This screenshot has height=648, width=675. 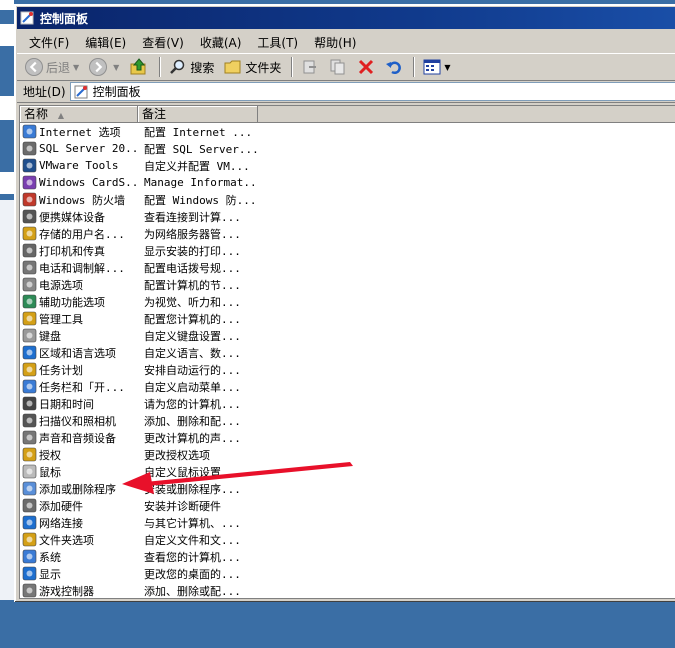 I want to click on item-name: 扫描仪和照相机, so click(x=77, y=421).